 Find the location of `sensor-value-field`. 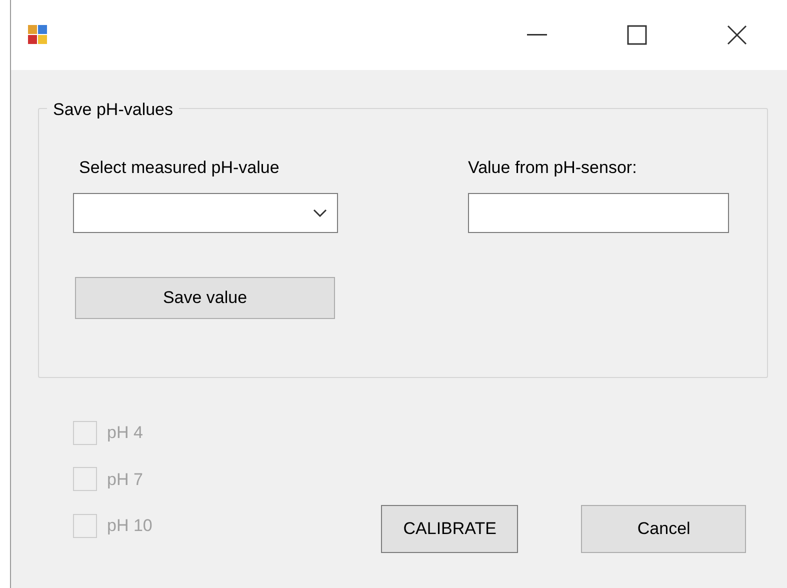

sensor-value-field is located at coordinates (598, 212).